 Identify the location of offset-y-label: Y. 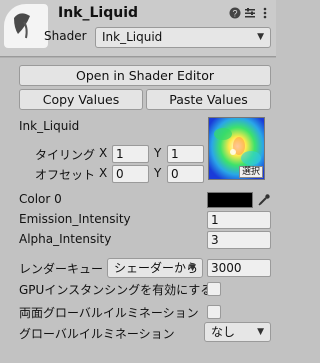
(158, 173).